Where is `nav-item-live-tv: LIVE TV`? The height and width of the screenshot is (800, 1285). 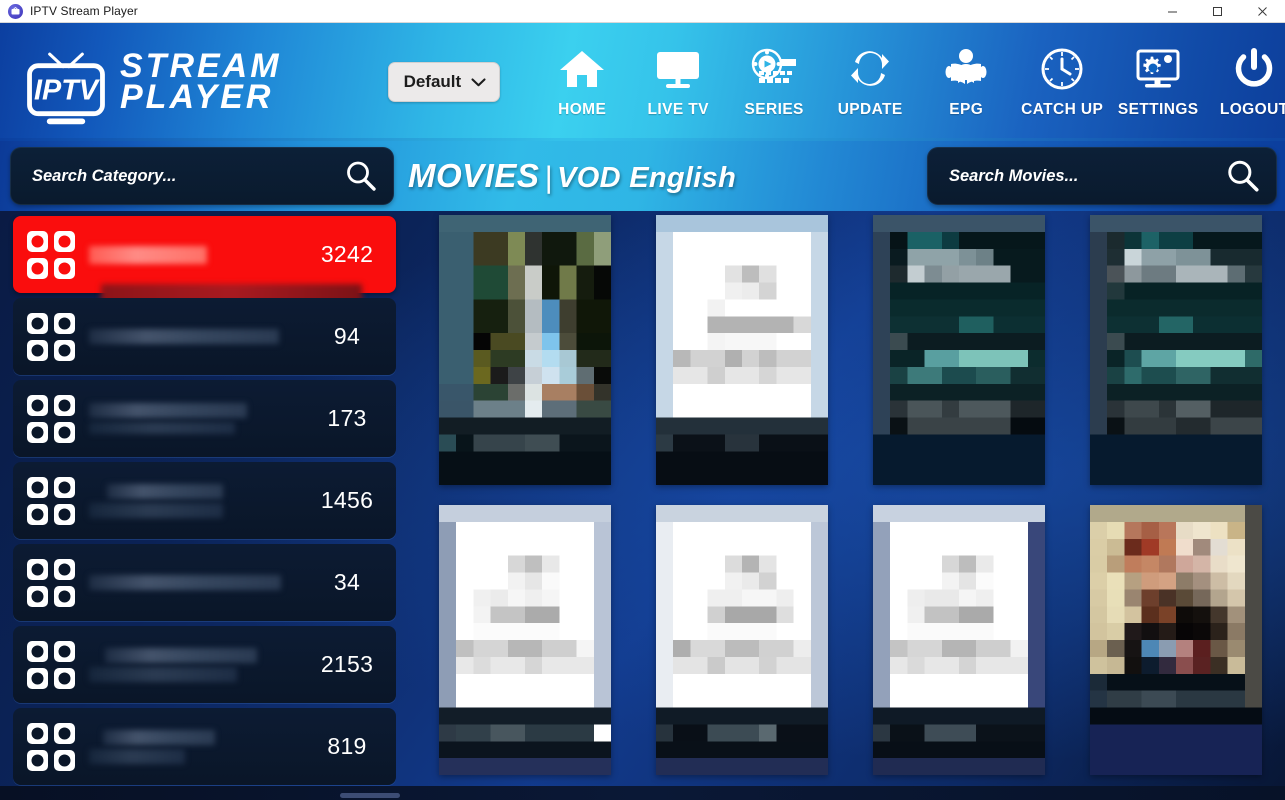
nav-item-live-tv: LIVE TV is located at coordinates (678, 82).